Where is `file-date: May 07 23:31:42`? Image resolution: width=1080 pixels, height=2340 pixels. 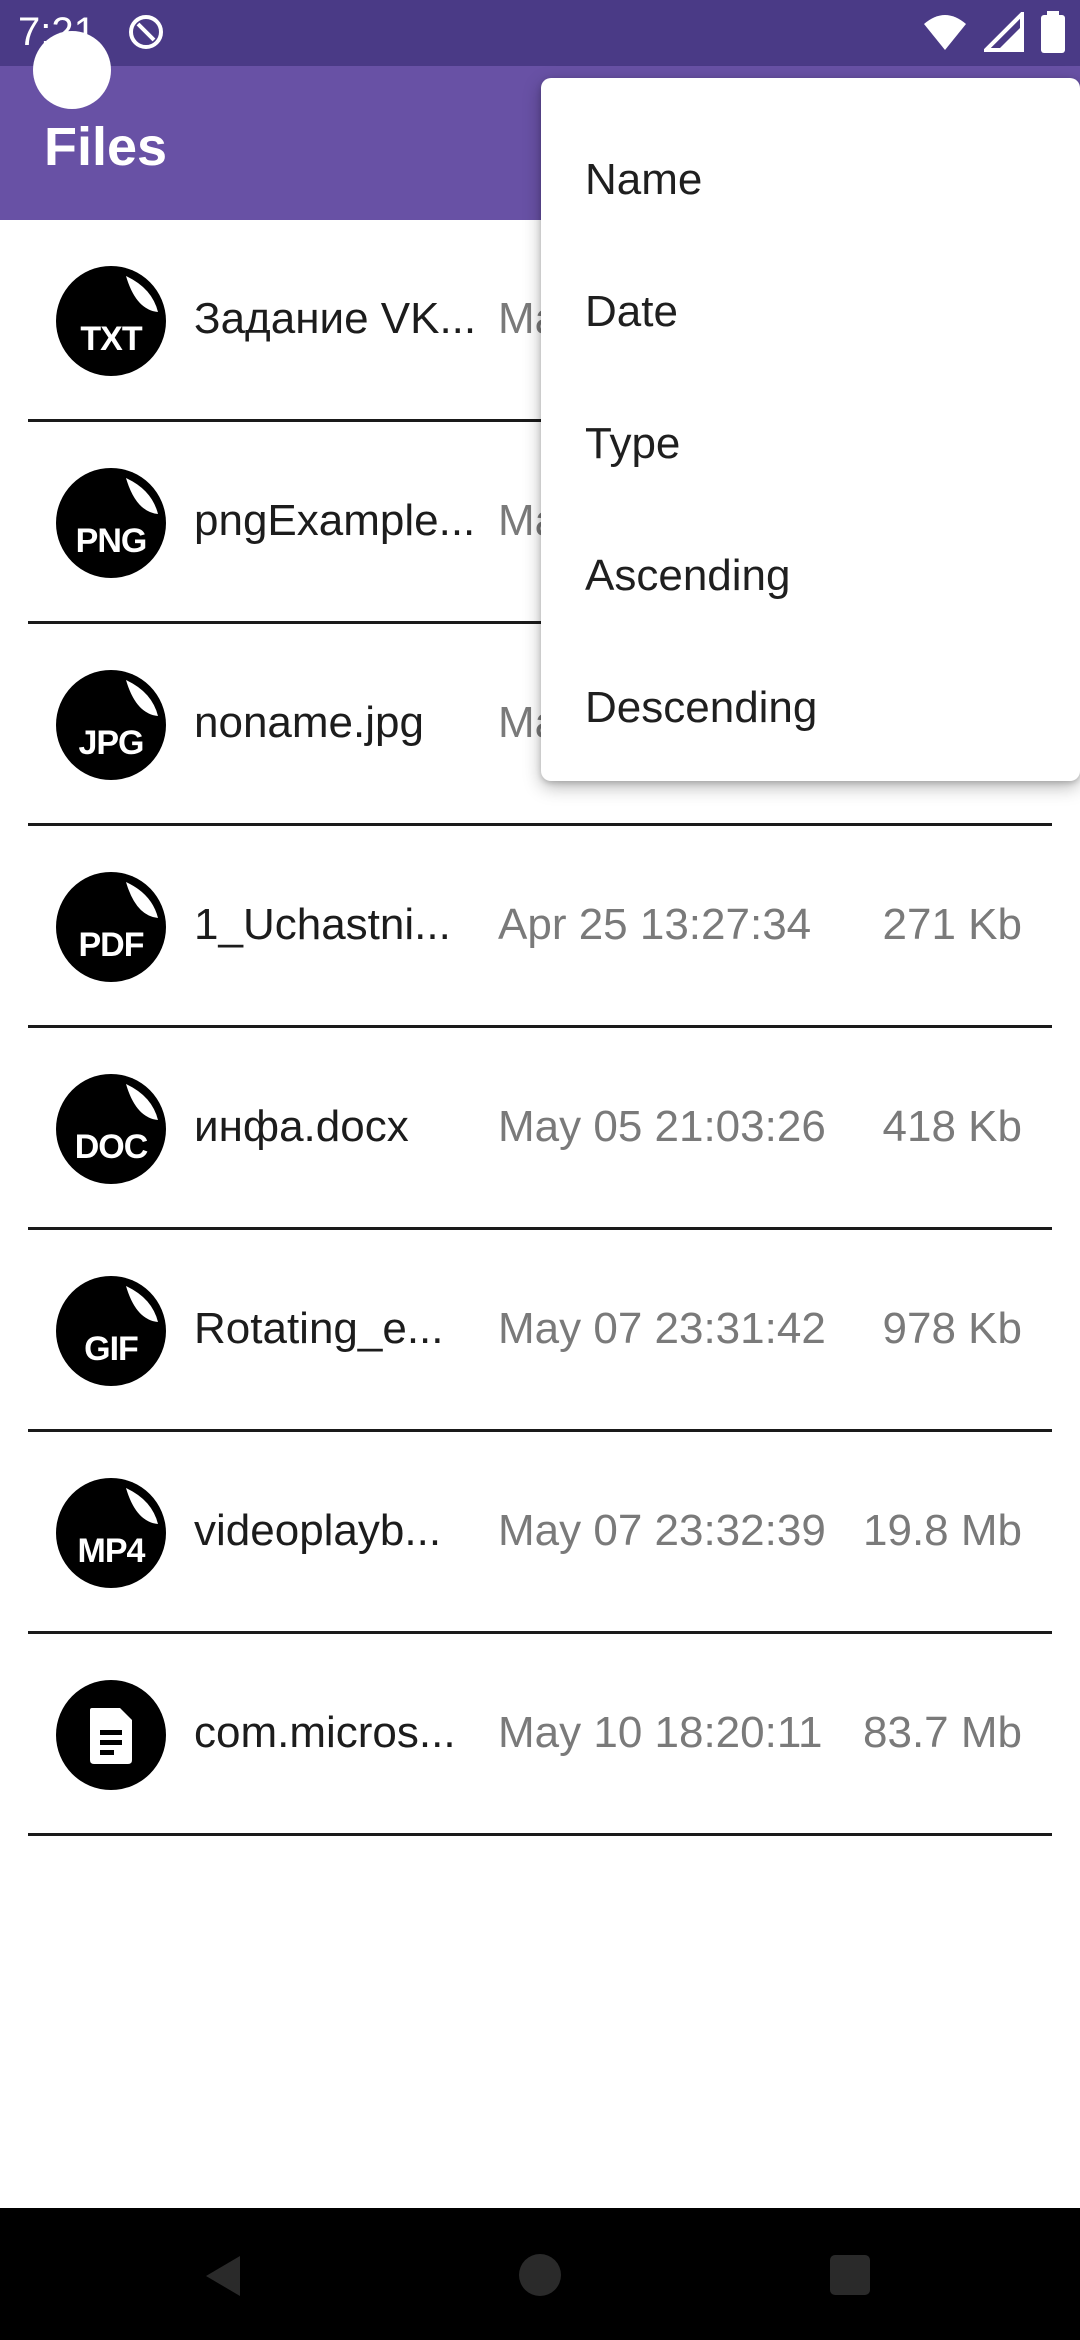
file-date: May 07 23:31:42 is located at coordinates (662, 1328).